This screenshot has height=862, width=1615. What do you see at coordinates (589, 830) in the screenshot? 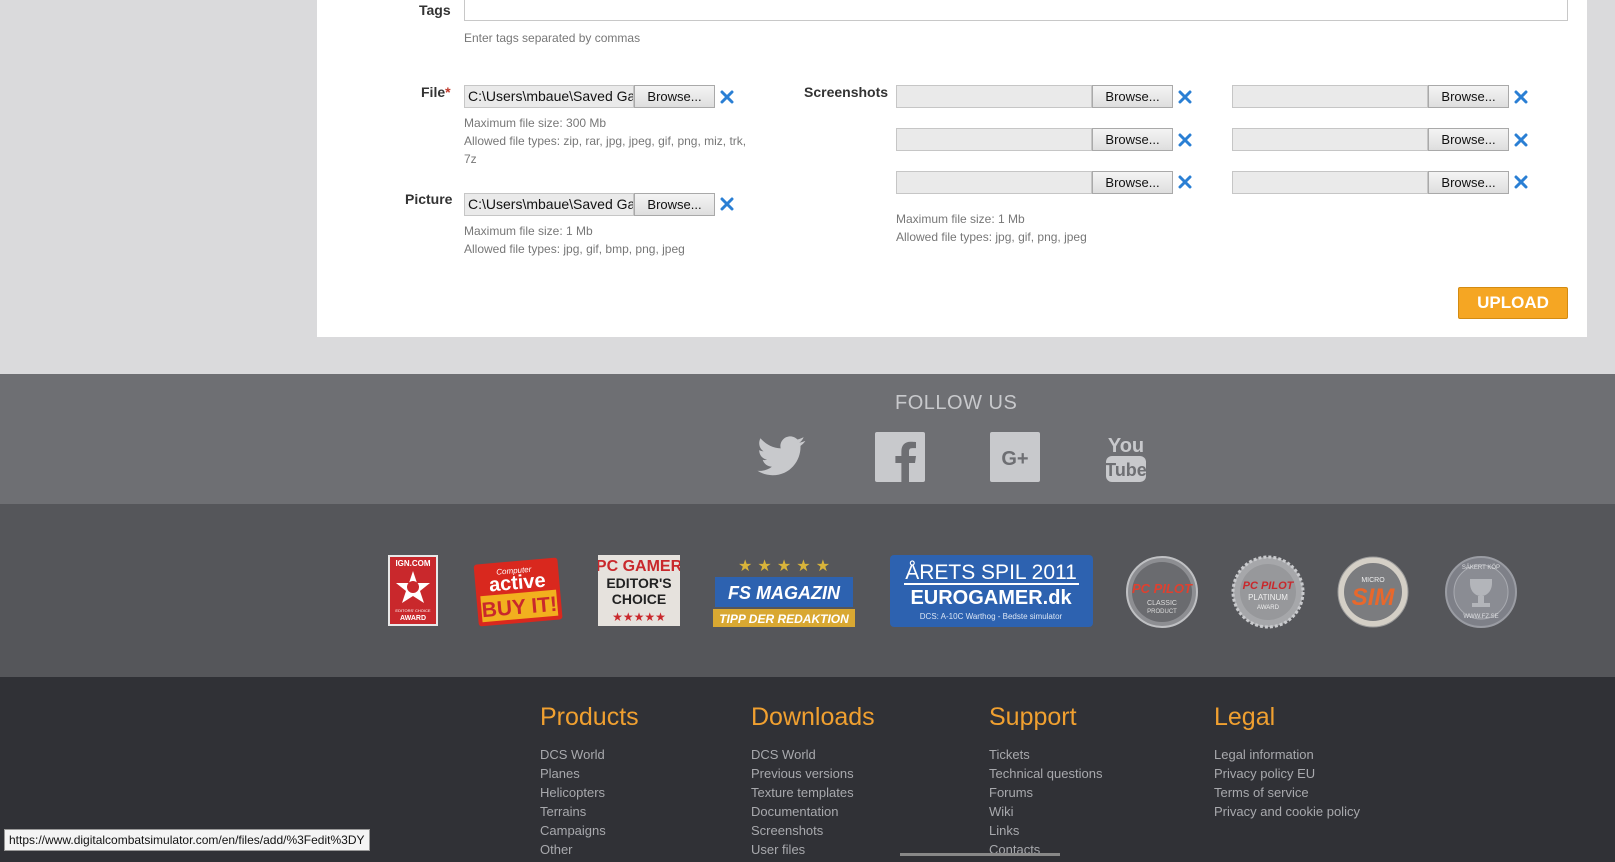
I see `footer-link: Campaigns` at bounding box center [589, 830].